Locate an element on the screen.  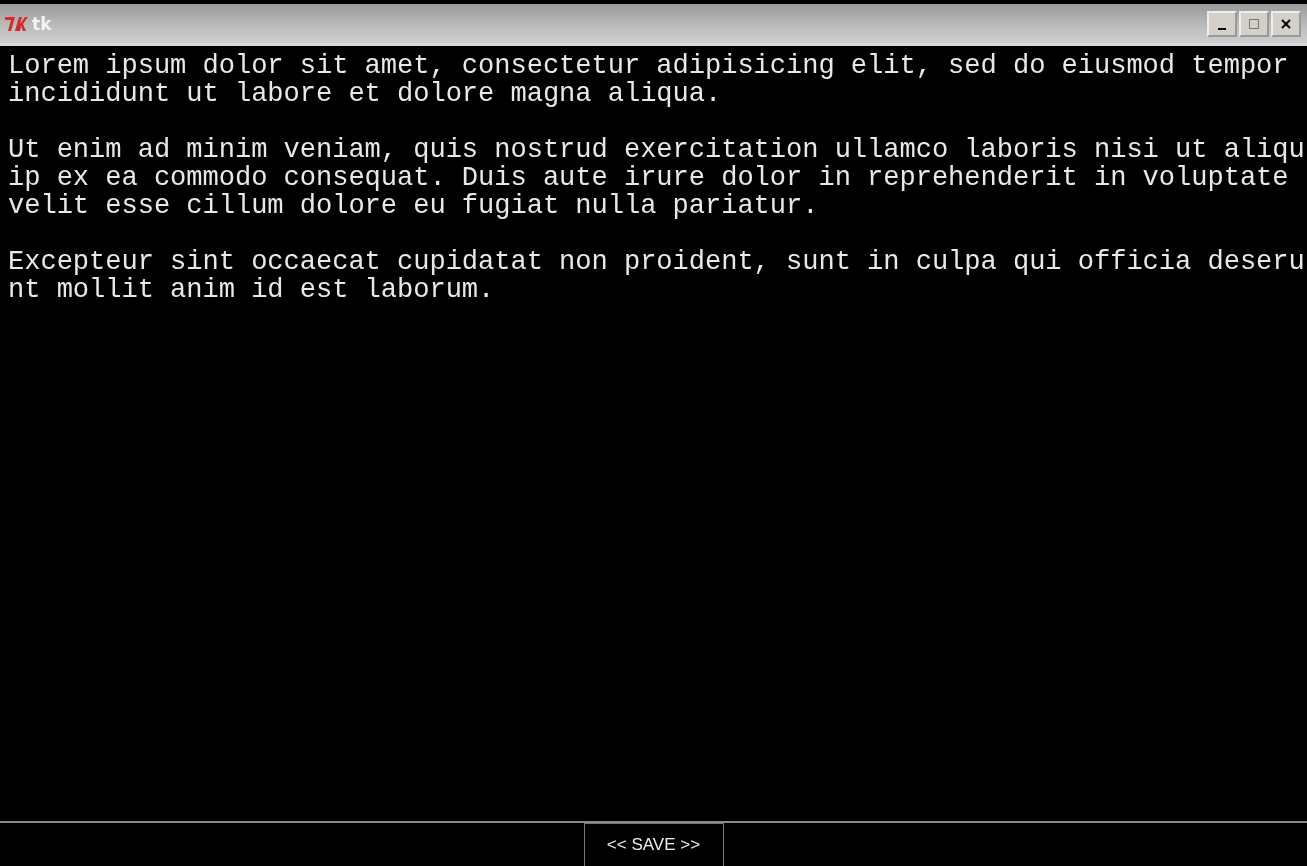
text-line: velit esse cillum dolore eu fugiat nulla pariatur. is located at coordinates (413, 206).